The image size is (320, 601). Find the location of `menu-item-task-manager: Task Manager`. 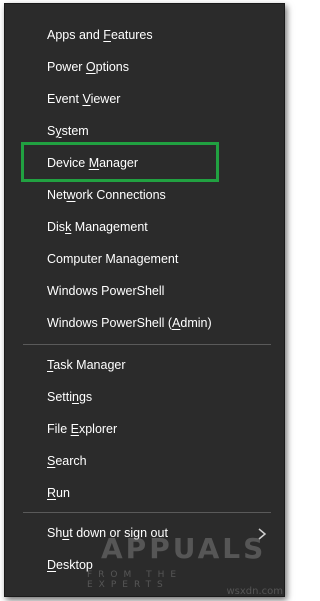

menu-item-task-manager: Task Manager is located at coordinates (86, 365).